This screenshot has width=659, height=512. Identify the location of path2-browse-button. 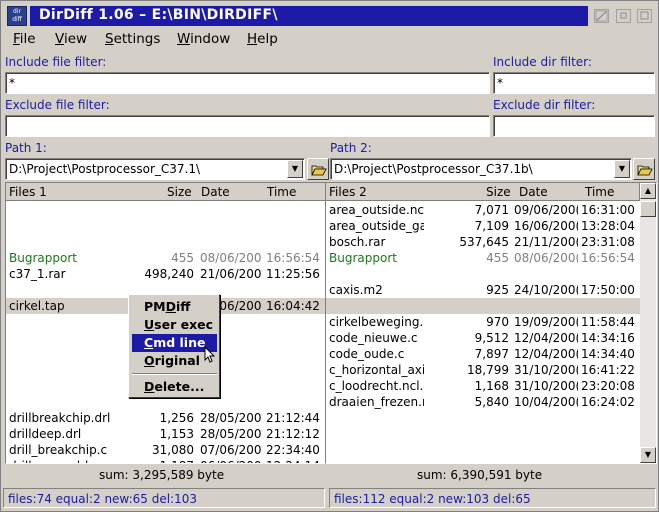
(644, 169).